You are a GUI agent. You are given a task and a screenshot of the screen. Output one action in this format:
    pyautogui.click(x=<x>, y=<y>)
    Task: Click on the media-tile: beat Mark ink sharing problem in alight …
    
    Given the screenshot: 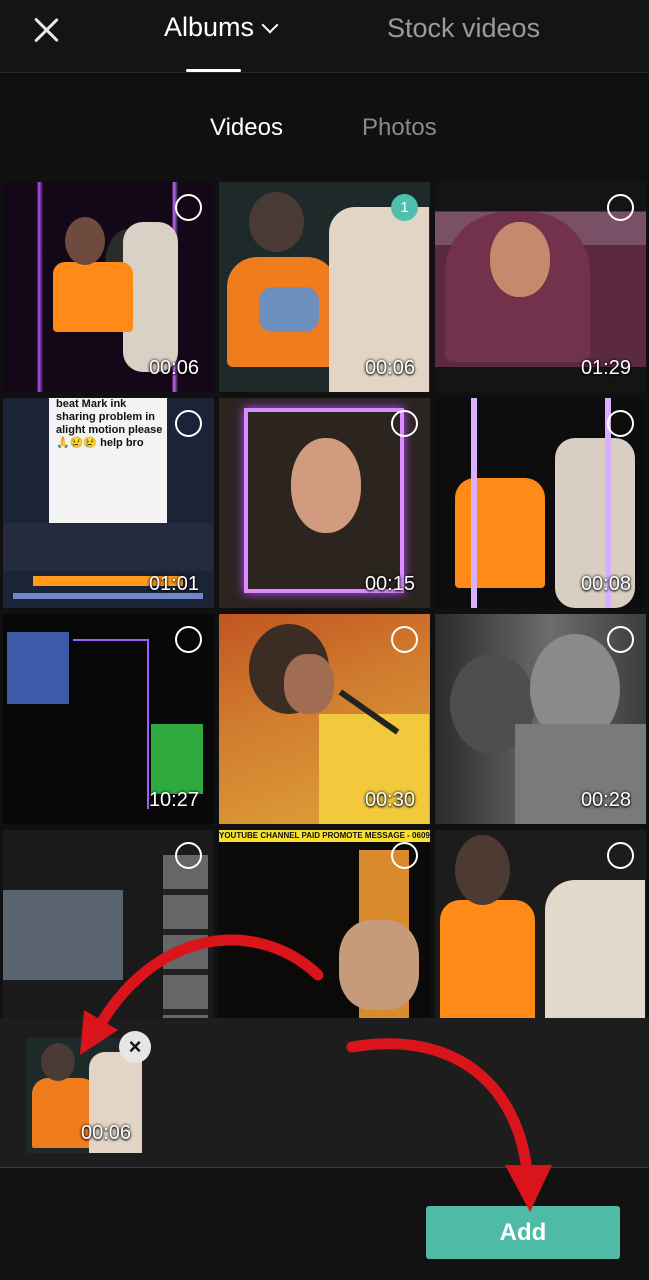 What is the action you would take?
    pyautogui.click(x=108, y=503)
    